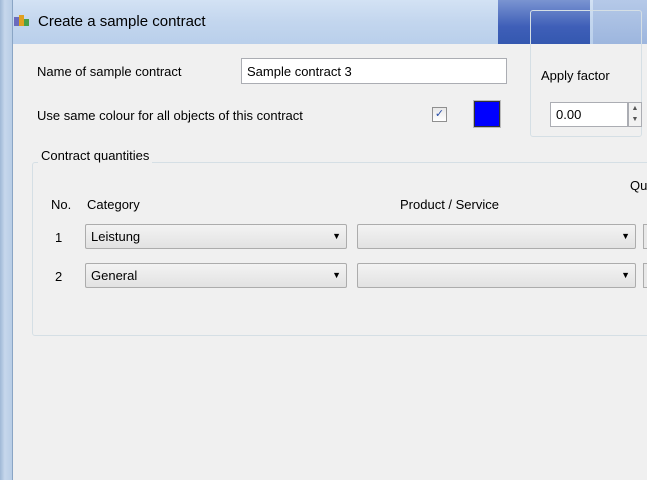 The height and width of the screenshot is (480, 647). What do you see at coordinates (449, 204) in the screenshot?
I see `column-header-product: Product / Service` at bounding box center [449, 204].